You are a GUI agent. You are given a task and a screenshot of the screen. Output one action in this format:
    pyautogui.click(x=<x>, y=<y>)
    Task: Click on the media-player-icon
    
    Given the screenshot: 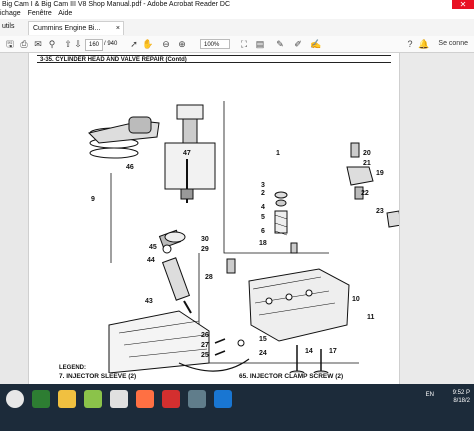 What is the action you would take?
    pyautogui.click(x=41, y=399)
    